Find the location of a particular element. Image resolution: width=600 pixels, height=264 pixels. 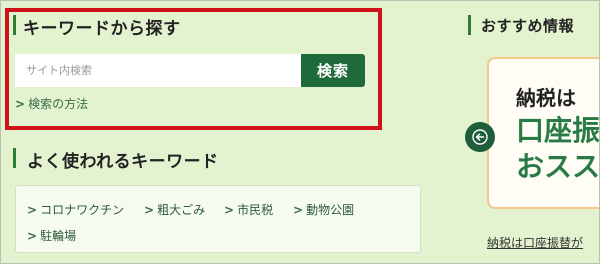

keyword-label: 動物公園 is located at coordinates (330, 210).